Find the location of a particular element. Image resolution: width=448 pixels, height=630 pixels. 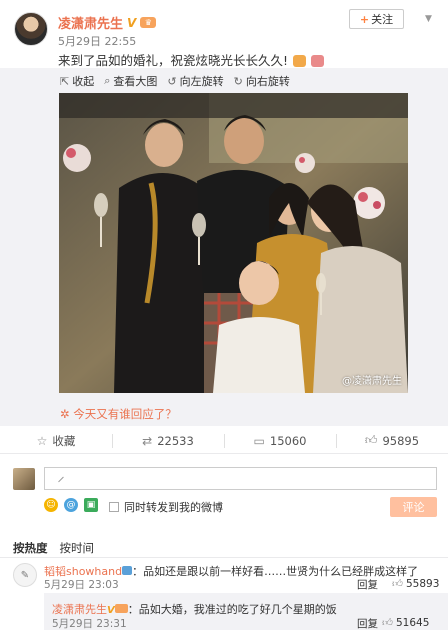

prompt-link: ✲ 今天又有谁回应了？ is located at coordinates (118, 414).